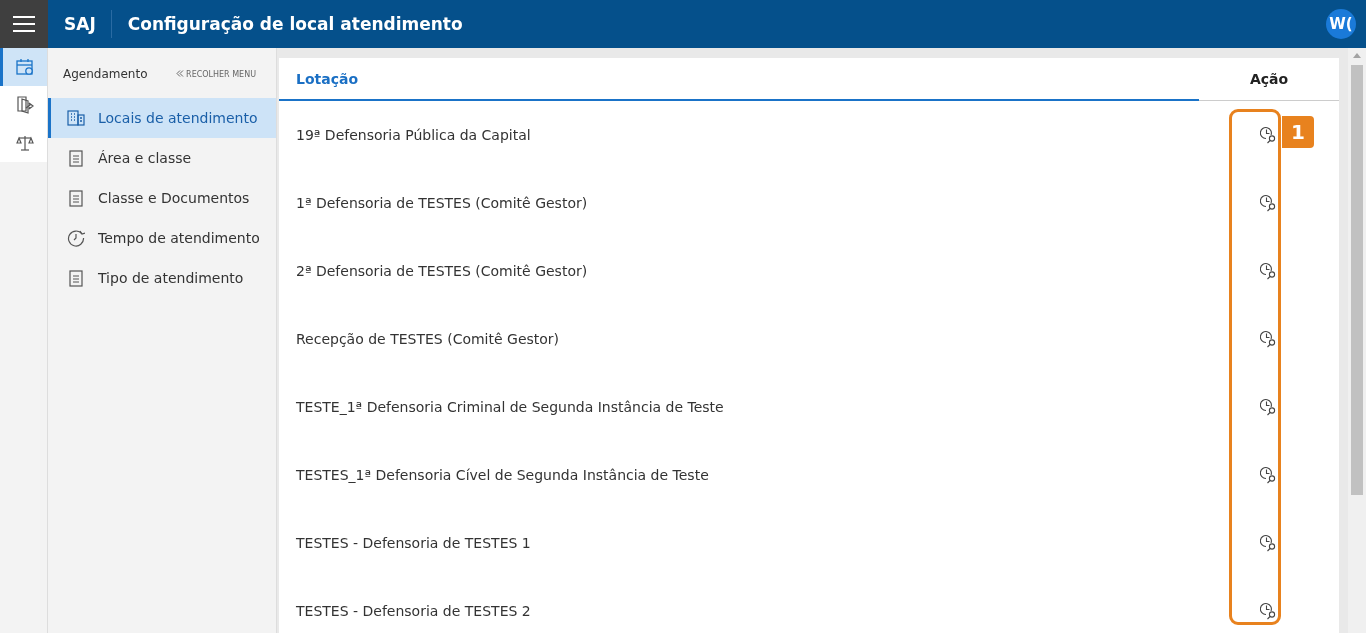 The image size is (1366, 633). I want to click on table-cell: TESTES - Defensoria de TESTES 1, so click(413, 543).